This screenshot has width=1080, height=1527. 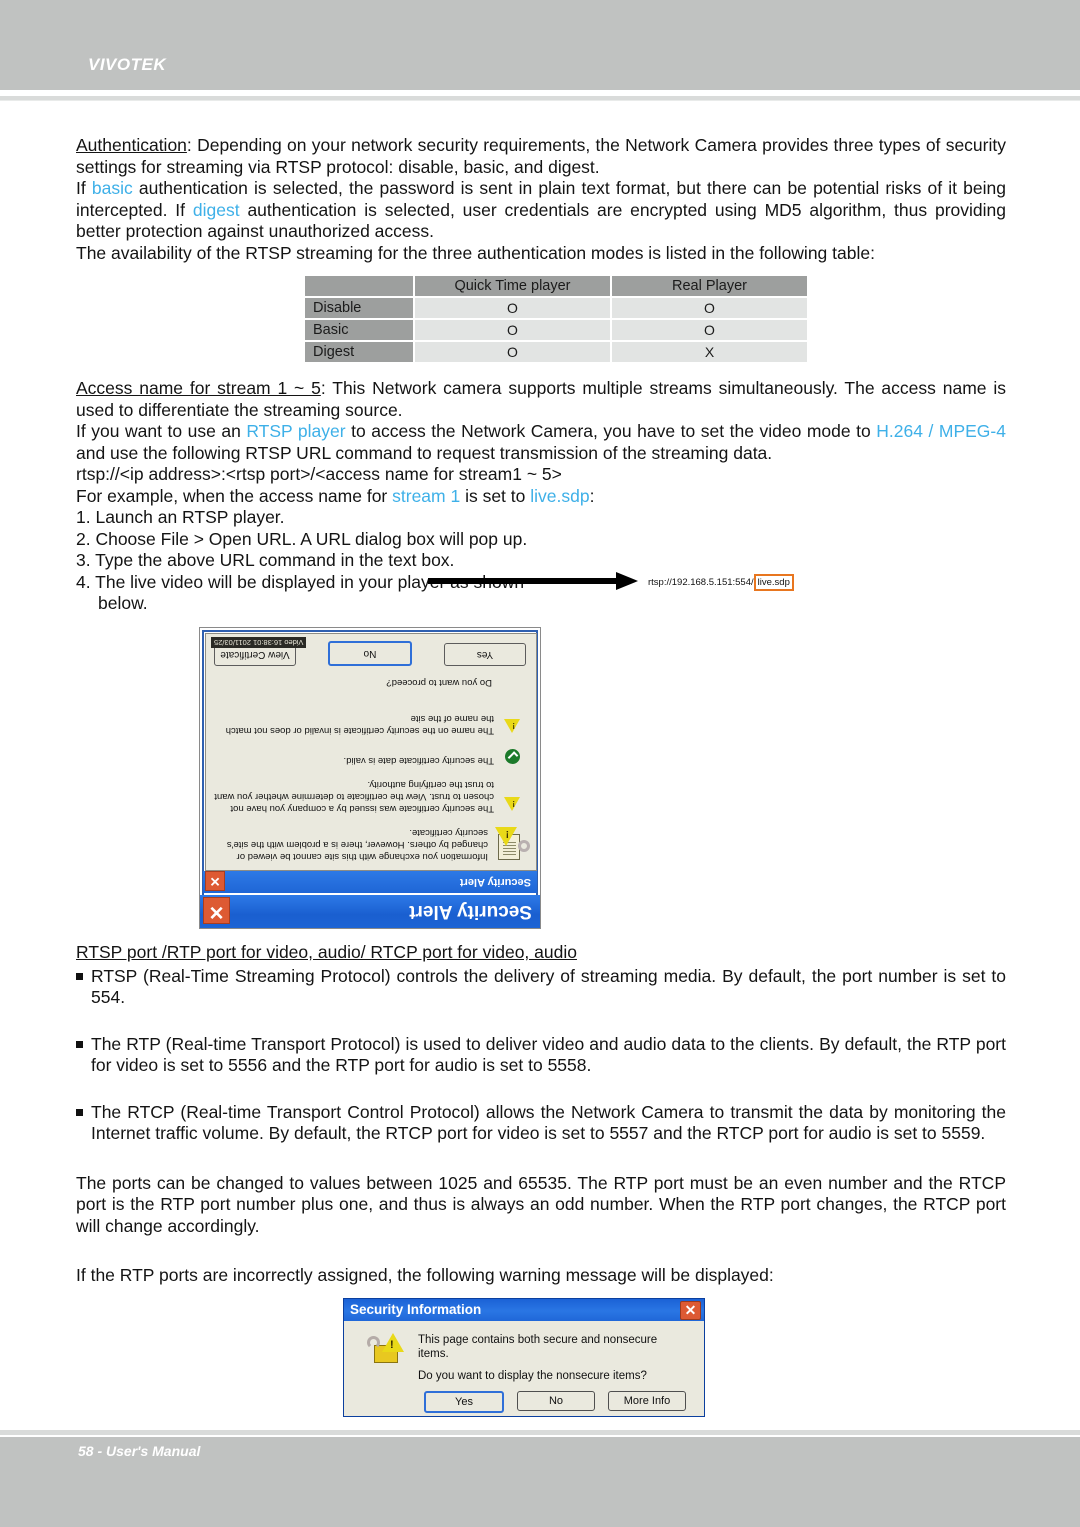 I want to click on digest-keyword: digest, so click(x=216, y=209).